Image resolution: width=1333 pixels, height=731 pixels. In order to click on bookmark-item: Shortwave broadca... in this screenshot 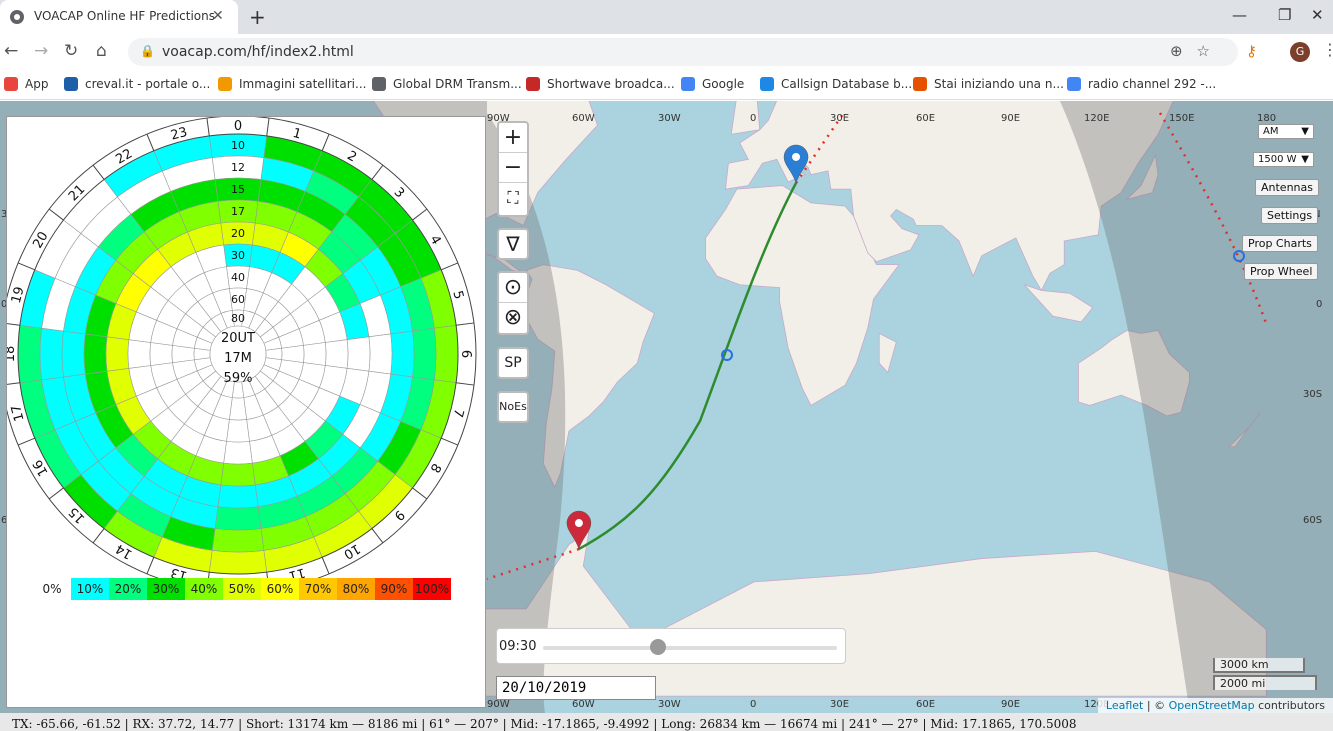, I will do `click(600, 84)`.